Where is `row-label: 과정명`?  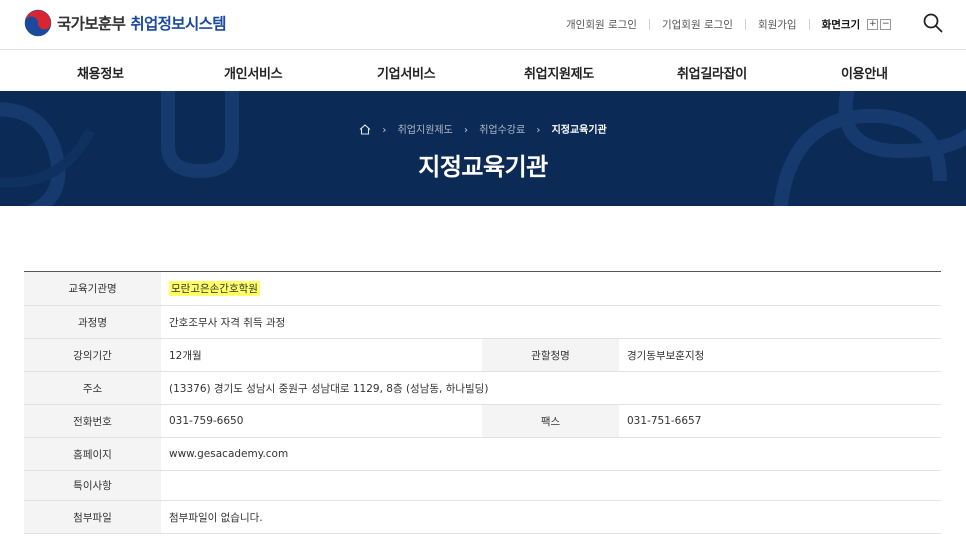 row-label: 과정명 is located at coordinates (92, 322).